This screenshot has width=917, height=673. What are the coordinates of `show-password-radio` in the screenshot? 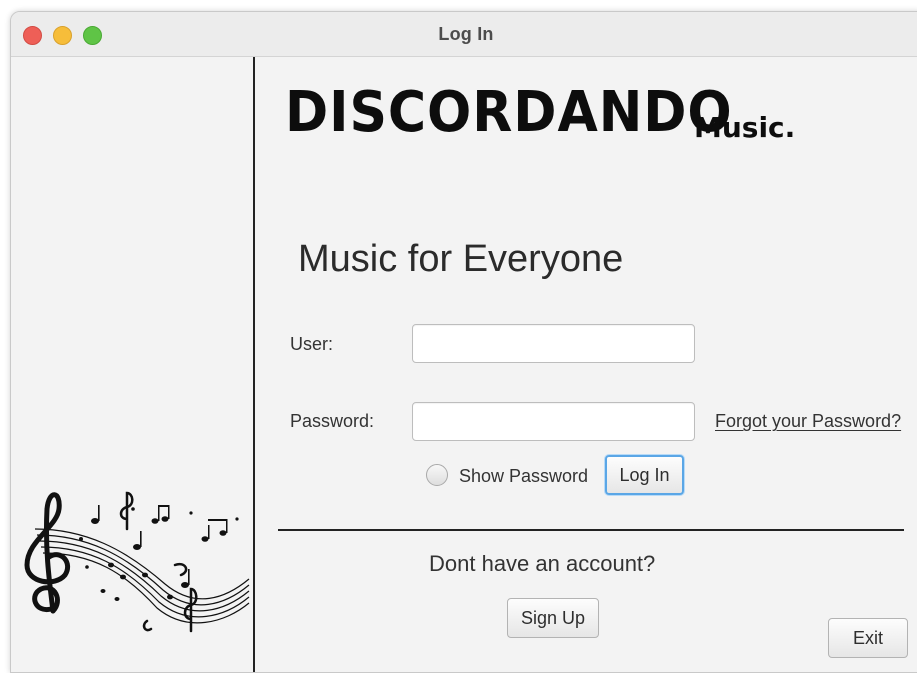 It's located at (437, 475).